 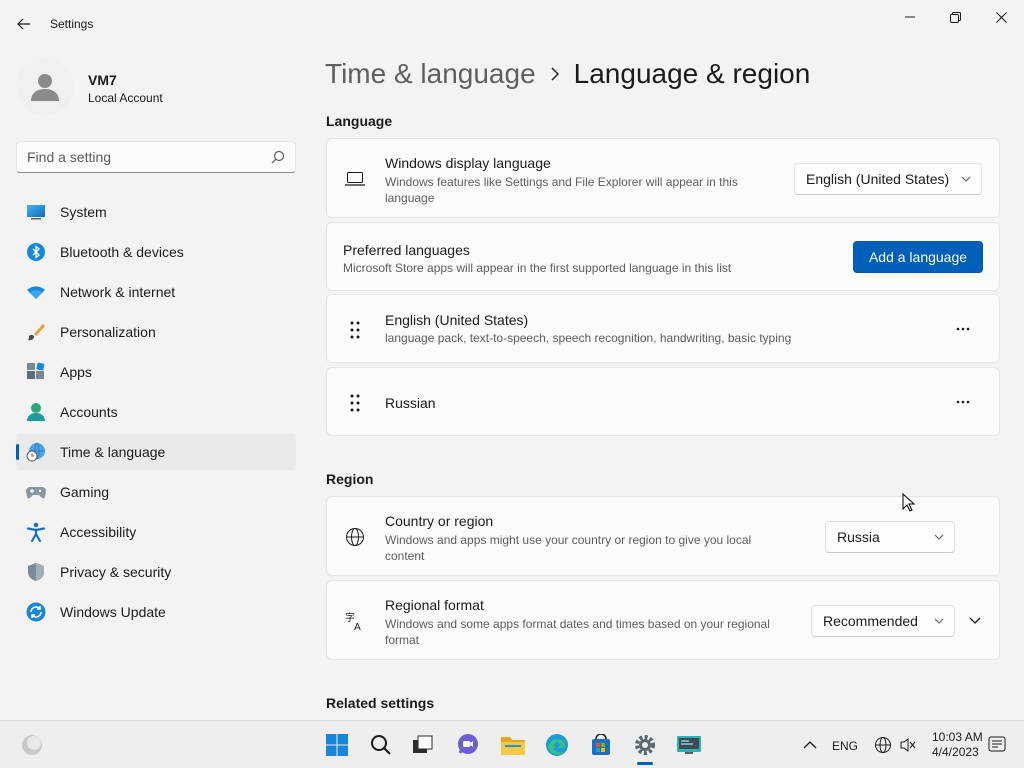 I want to click on user-icon, so click(x=45, y=87).